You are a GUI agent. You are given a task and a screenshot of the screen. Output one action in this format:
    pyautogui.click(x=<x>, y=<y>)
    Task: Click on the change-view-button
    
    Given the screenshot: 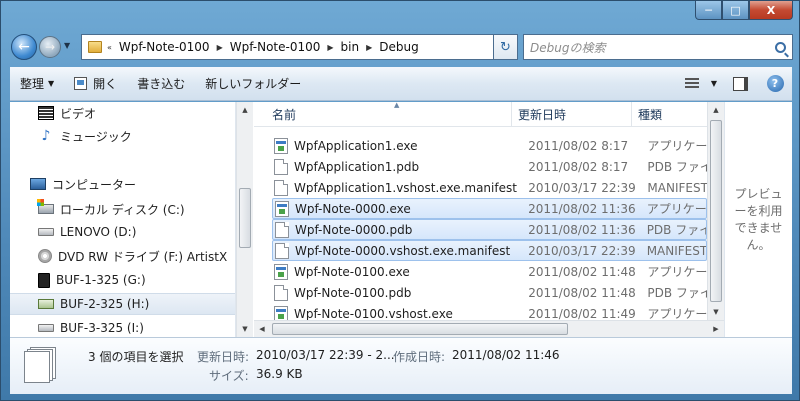 What is the action you would take?
    pyautogui.click(x=692, y=83)
    